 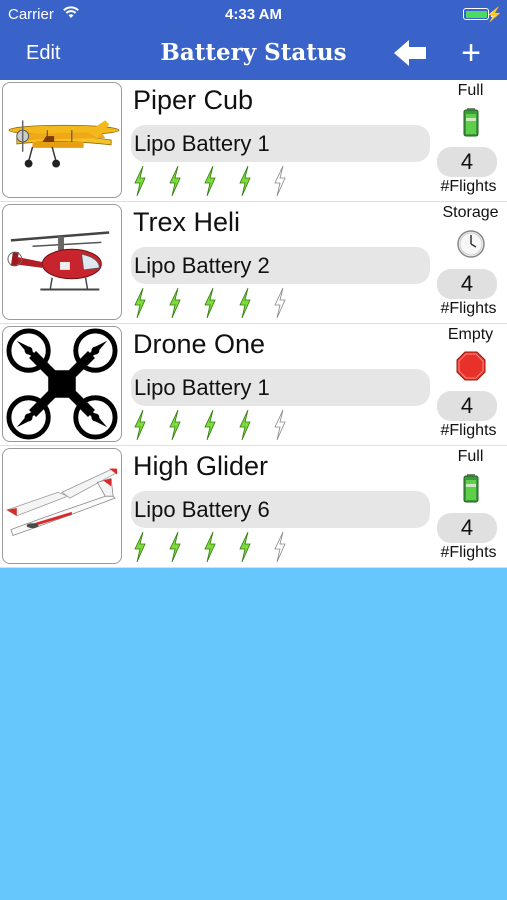 I want to click on battery-name: Lipo Battery 6, so click(x=280, y=509).